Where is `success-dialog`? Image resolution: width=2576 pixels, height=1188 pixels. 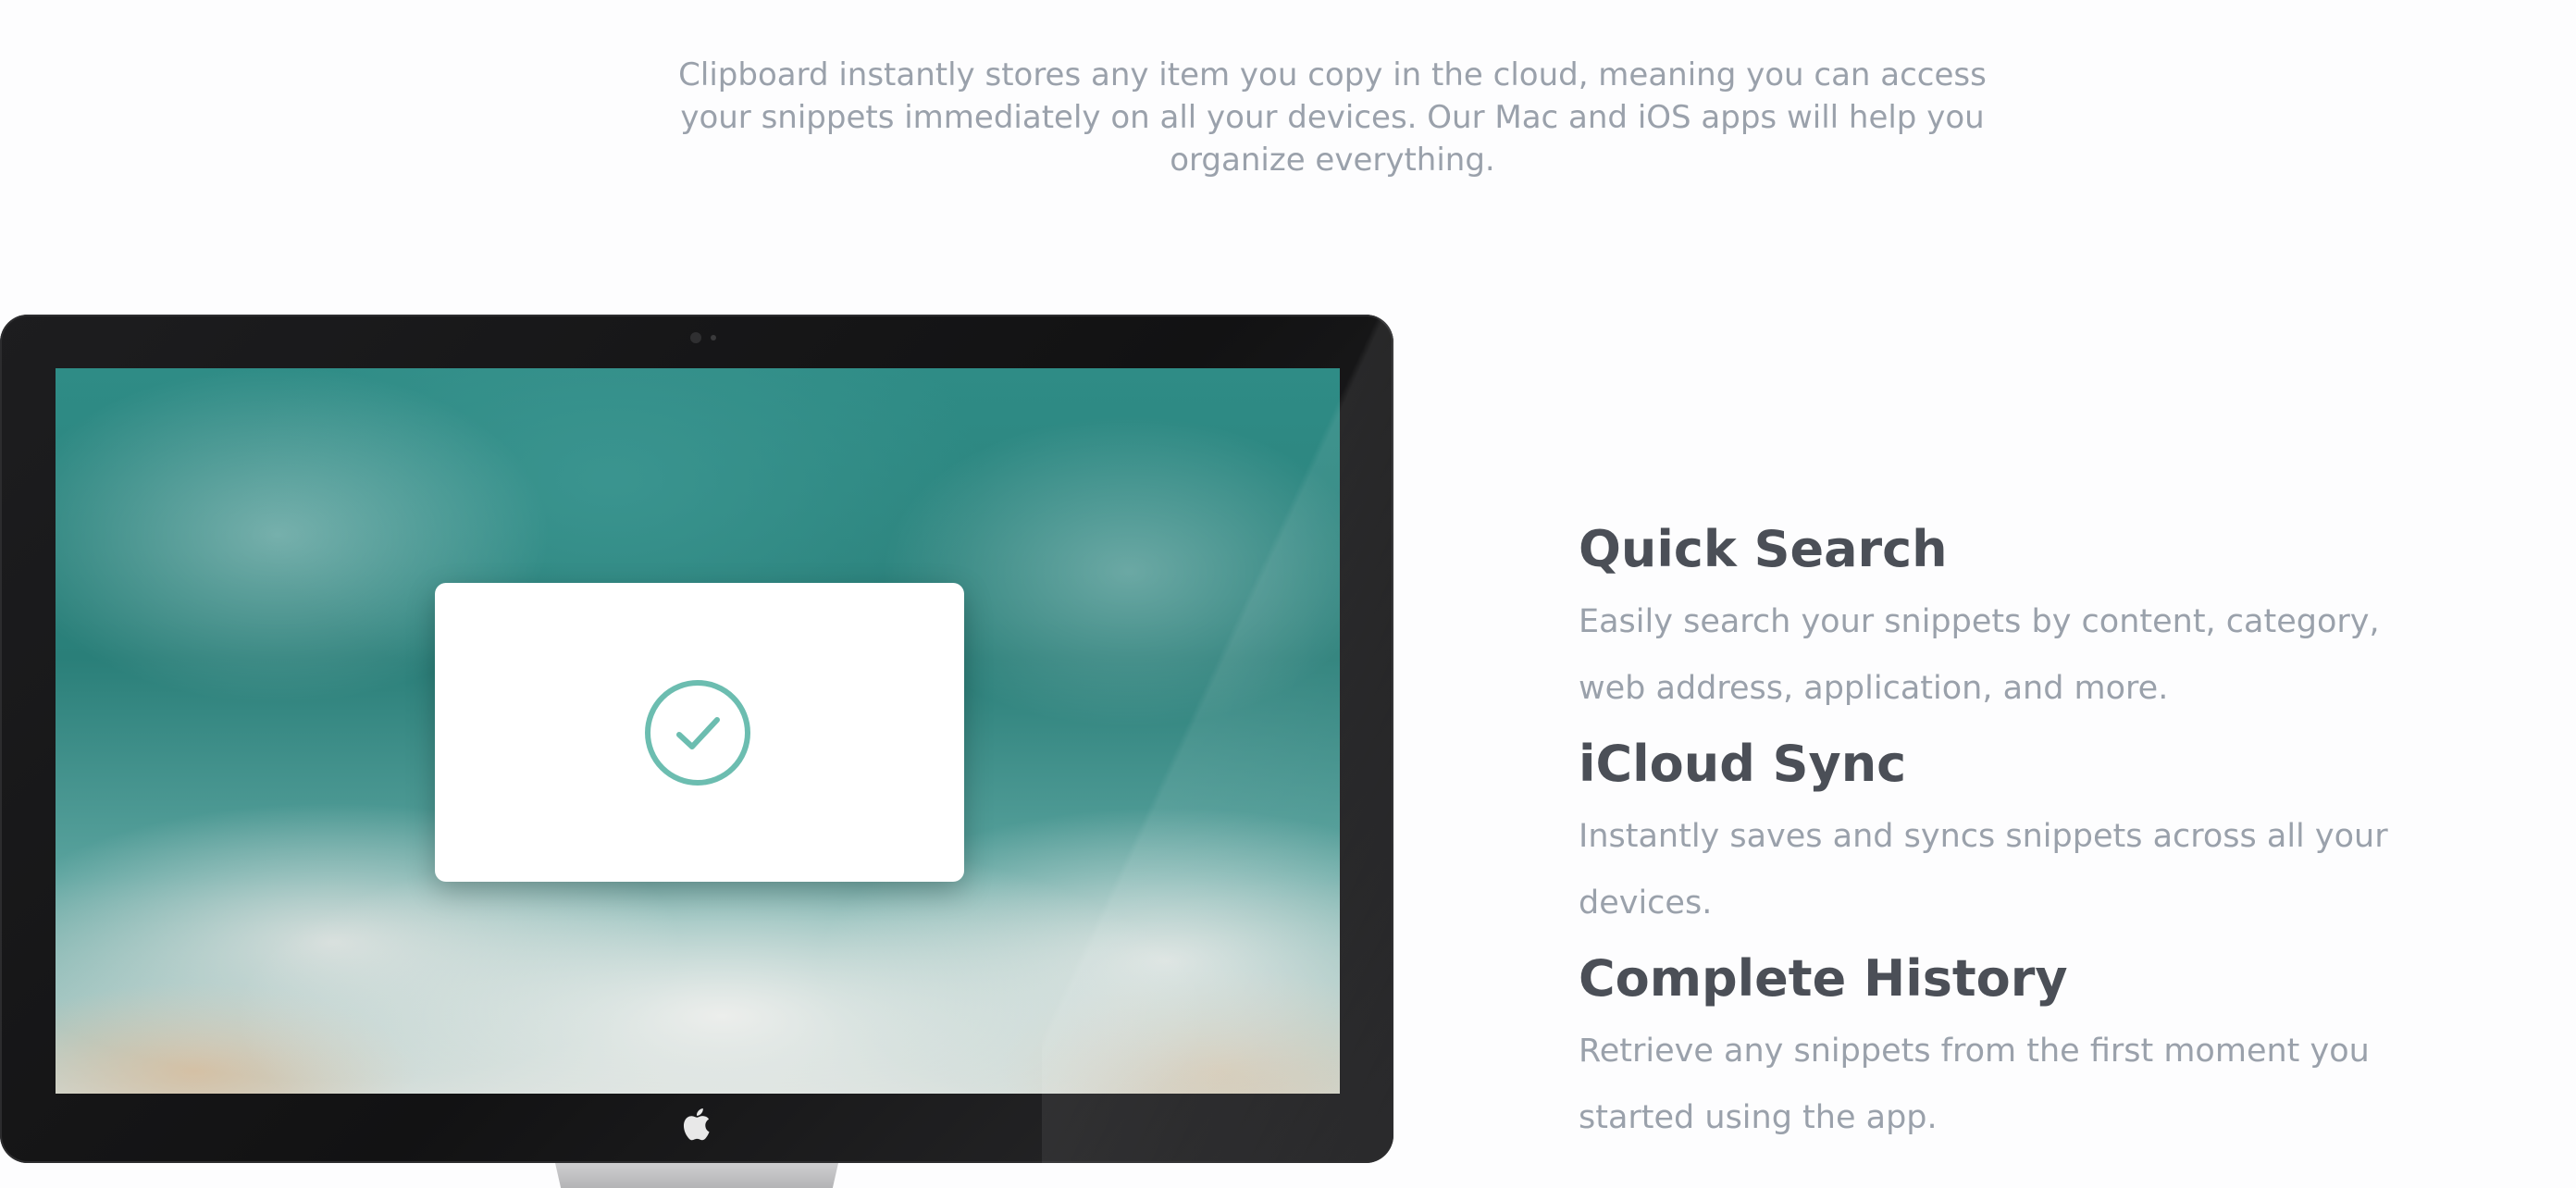
success-dialog is located at coordinates (699, 733).